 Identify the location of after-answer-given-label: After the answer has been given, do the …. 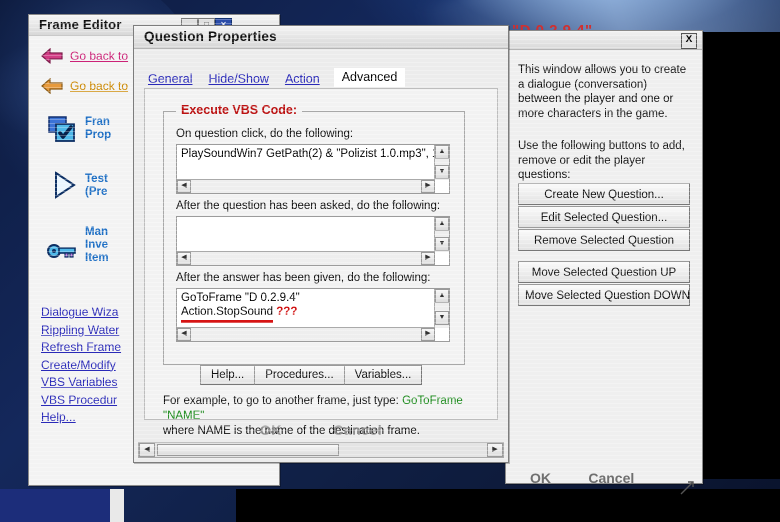
(303, 278).